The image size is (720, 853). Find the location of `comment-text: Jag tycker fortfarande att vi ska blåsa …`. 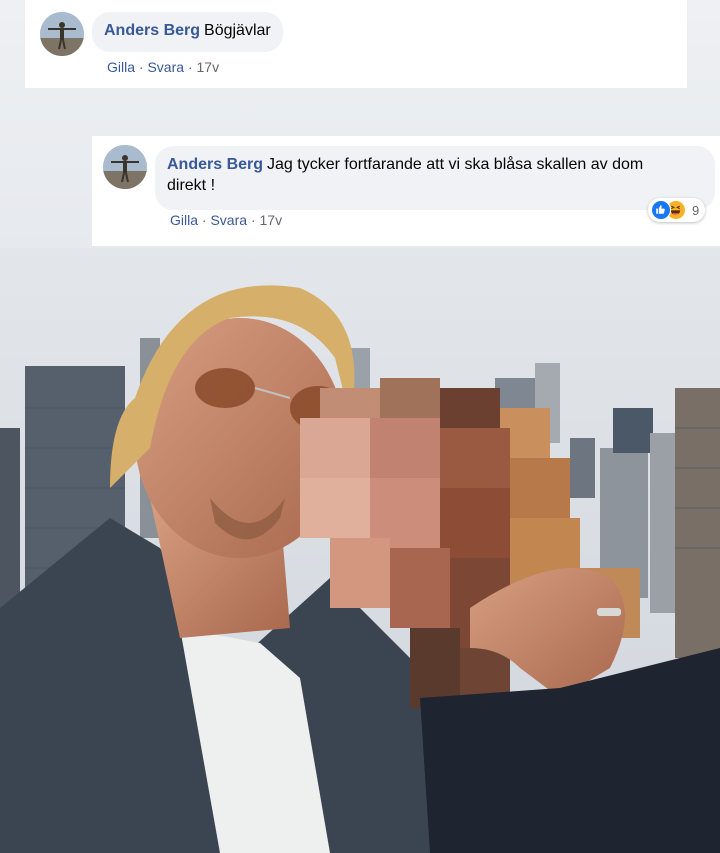

comment-text: Jag tycker fortfarande att vi ska blåsa … is located at coordinates (455, 164).